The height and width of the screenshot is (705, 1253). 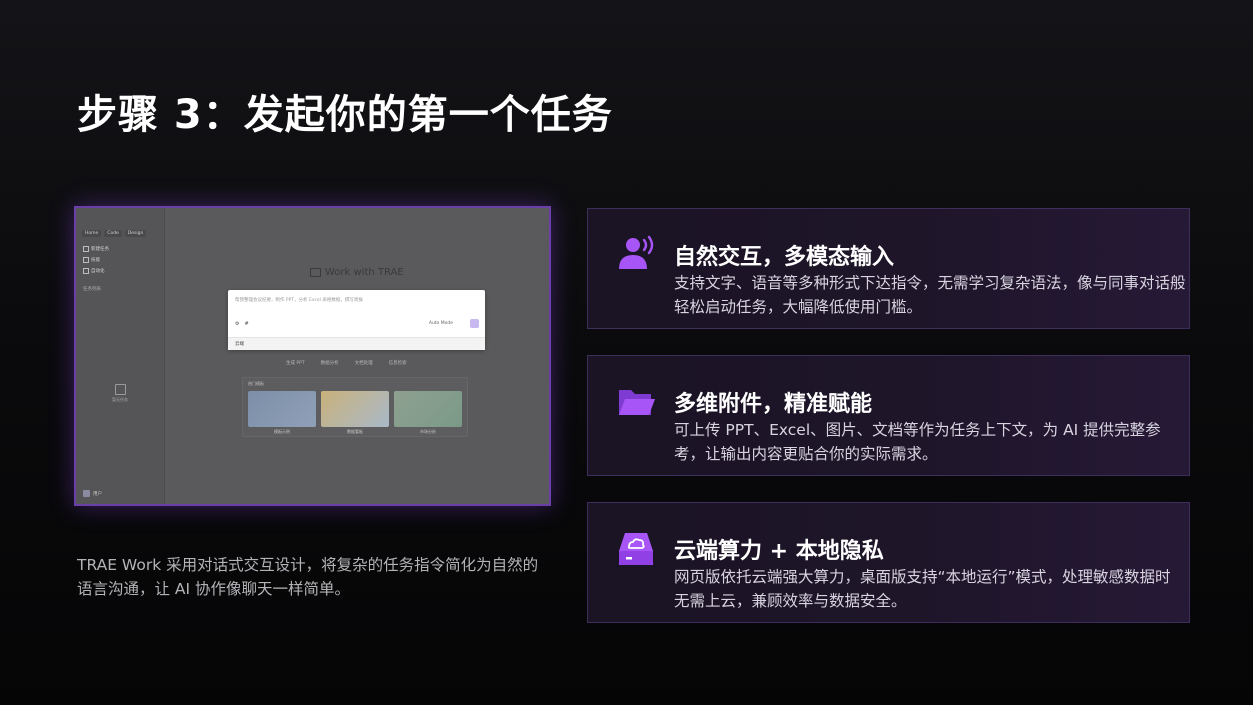 I want to click on screenshot-sidebar-item: 技能, so click(x=91, y=260).